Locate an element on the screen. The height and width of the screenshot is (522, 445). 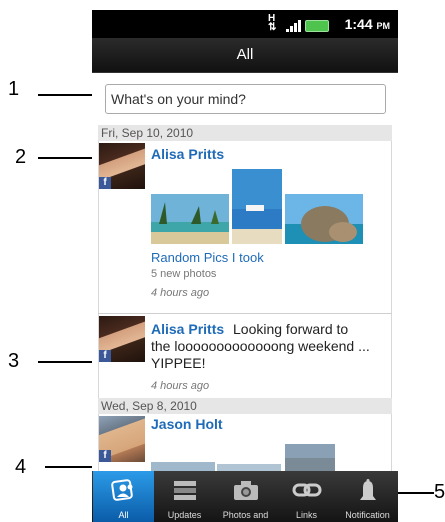
callout-1: 1 is located at coordinates (14, 89).